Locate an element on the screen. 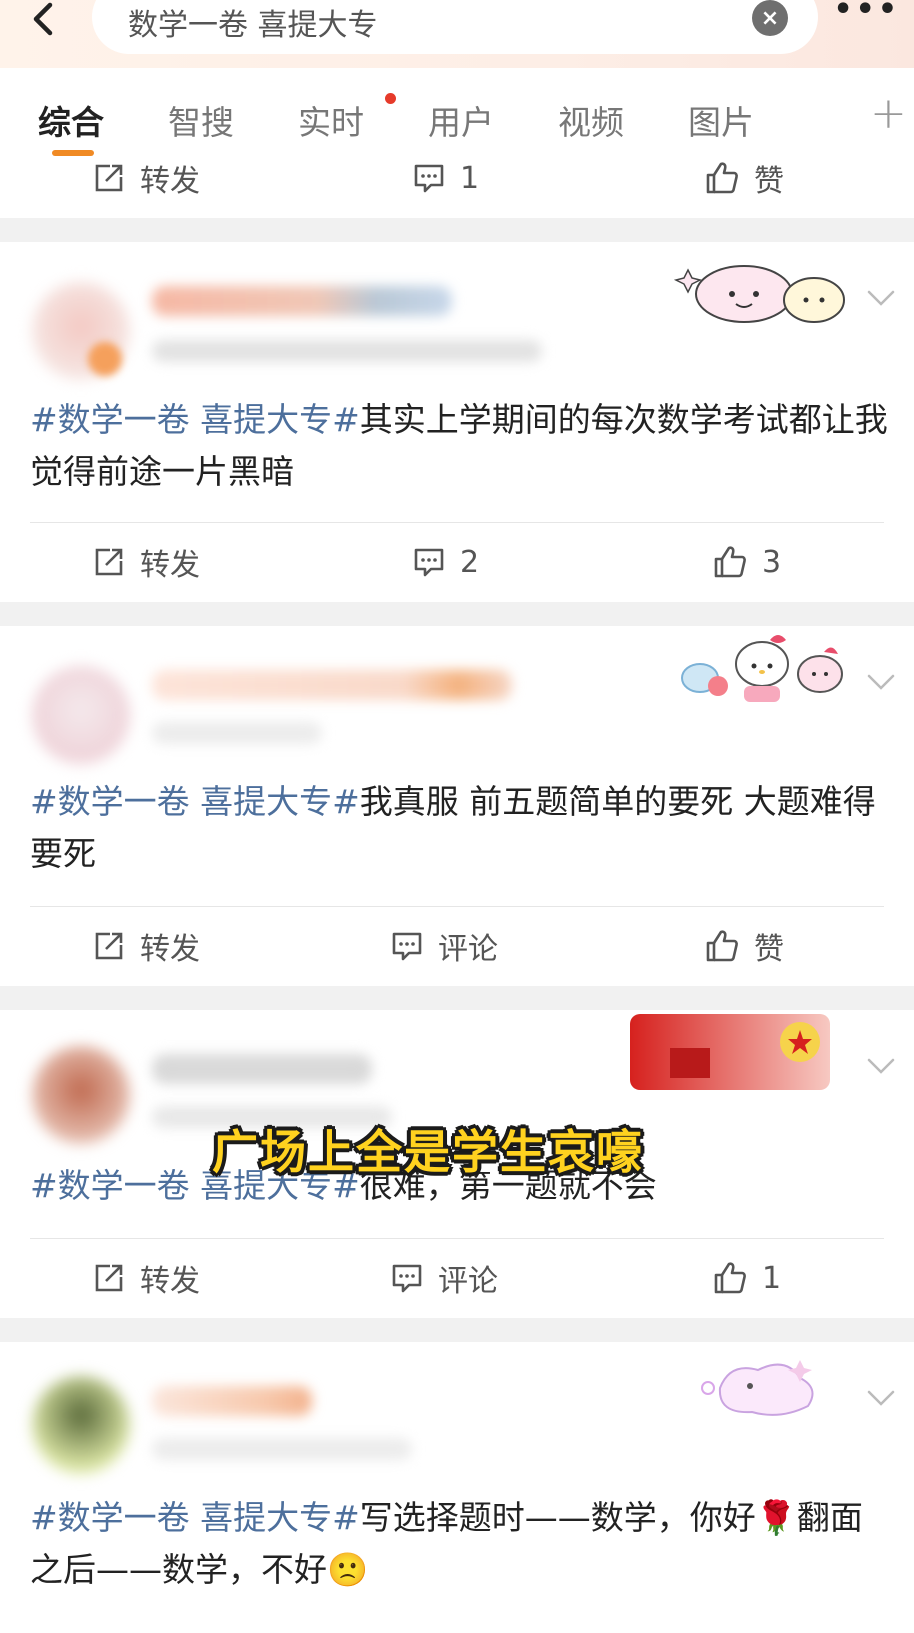 This screenshot has height=1633, width=914. sticker-decoration-icon is located at coordinates (759, 294).